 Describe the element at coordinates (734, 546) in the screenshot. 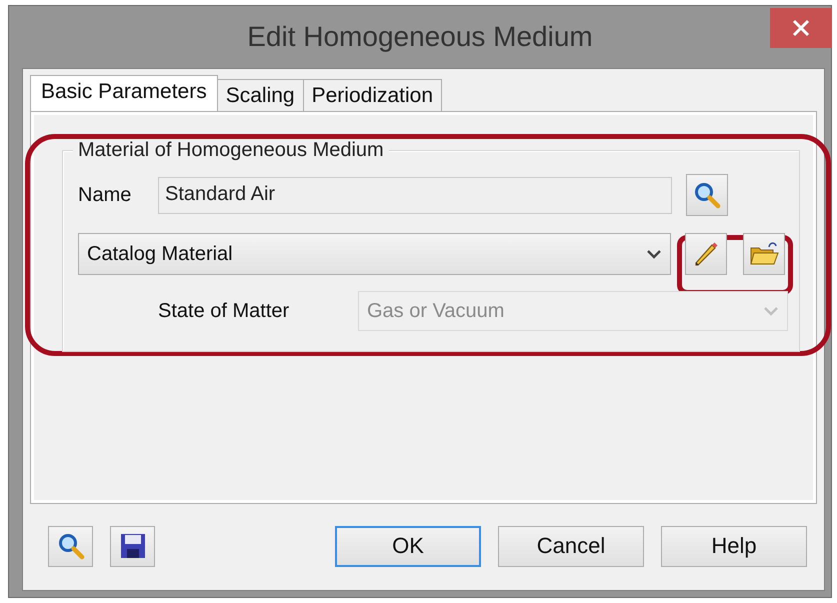

I see `dialog-button: Help` at that location.